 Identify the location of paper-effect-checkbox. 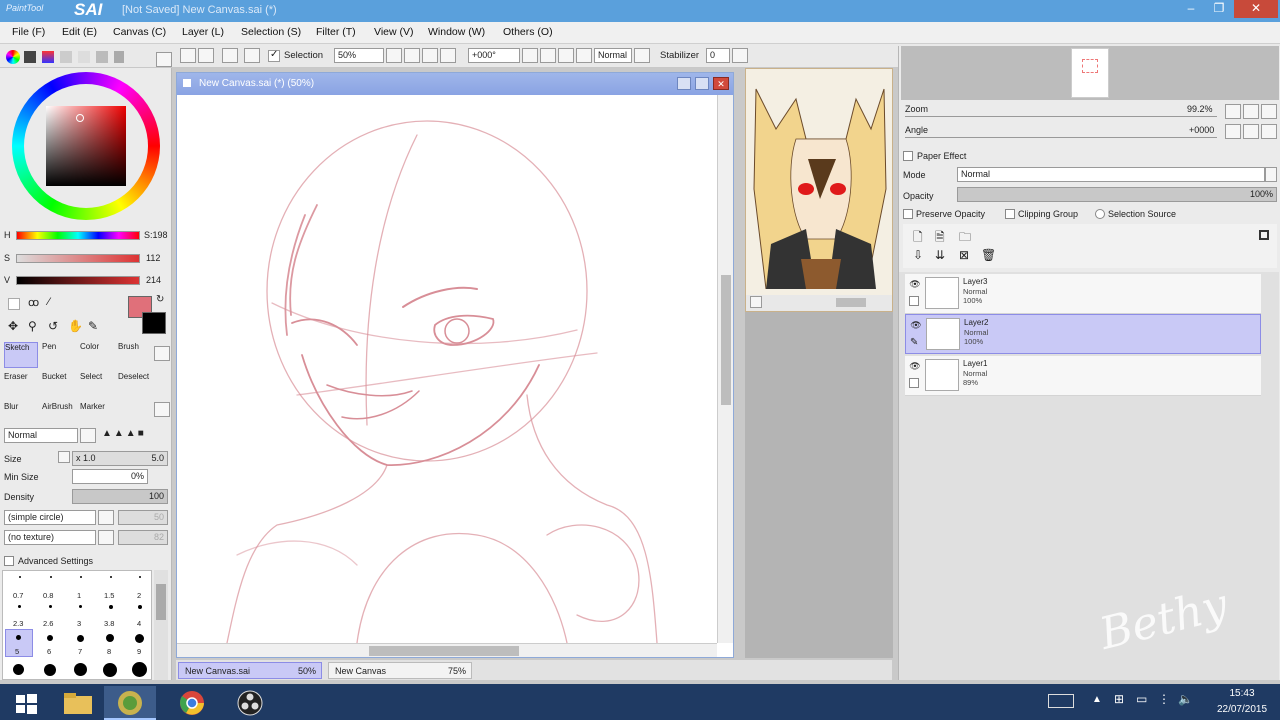
(908, 156).